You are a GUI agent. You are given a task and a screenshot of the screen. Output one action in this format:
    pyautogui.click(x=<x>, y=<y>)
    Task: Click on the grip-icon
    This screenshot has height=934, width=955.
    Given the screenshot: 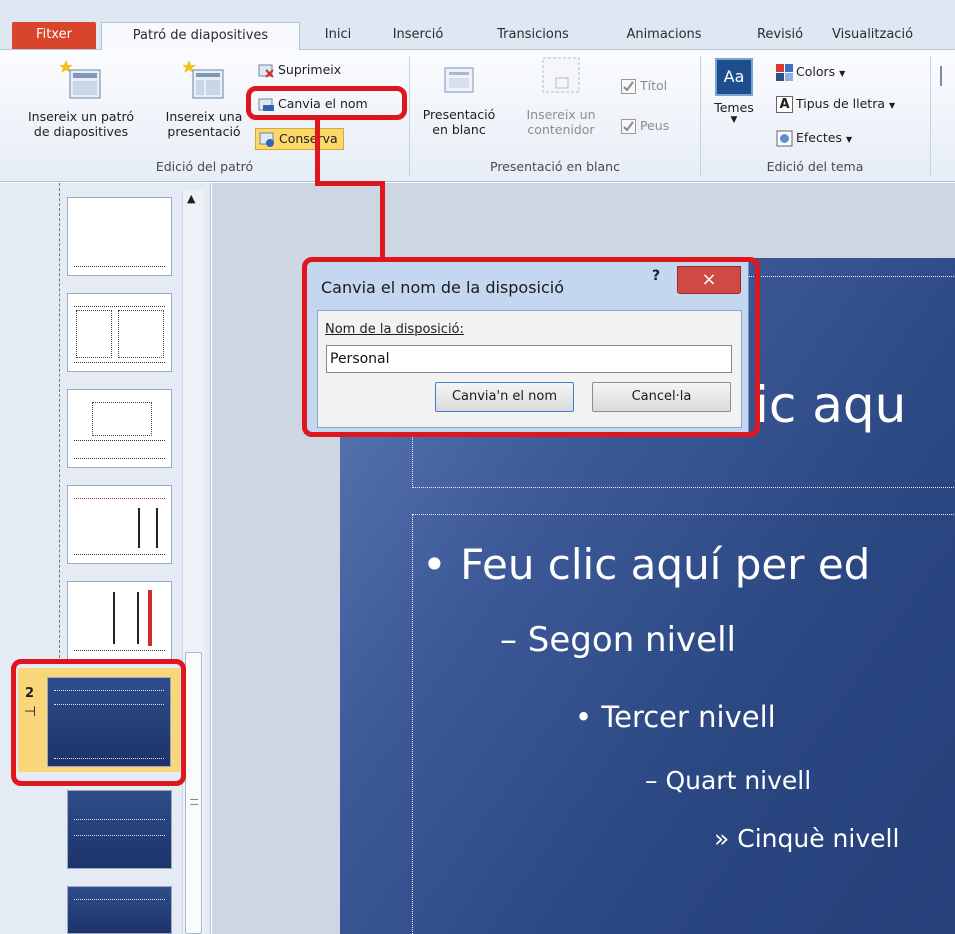 What is the action you would take?
    pyautogui.click(x=194, y=802)
    